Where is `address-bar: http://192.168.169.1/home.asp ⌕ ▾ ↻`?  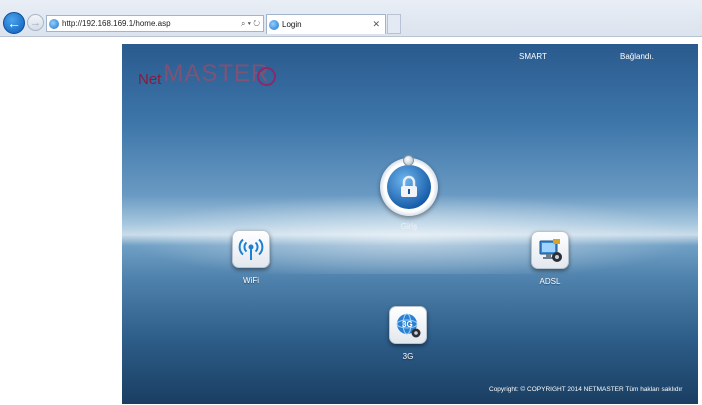 address-bar: http://192.168.169.1/home.asp ⌕ ▾ ↻ is located at coordinates (155, 23).